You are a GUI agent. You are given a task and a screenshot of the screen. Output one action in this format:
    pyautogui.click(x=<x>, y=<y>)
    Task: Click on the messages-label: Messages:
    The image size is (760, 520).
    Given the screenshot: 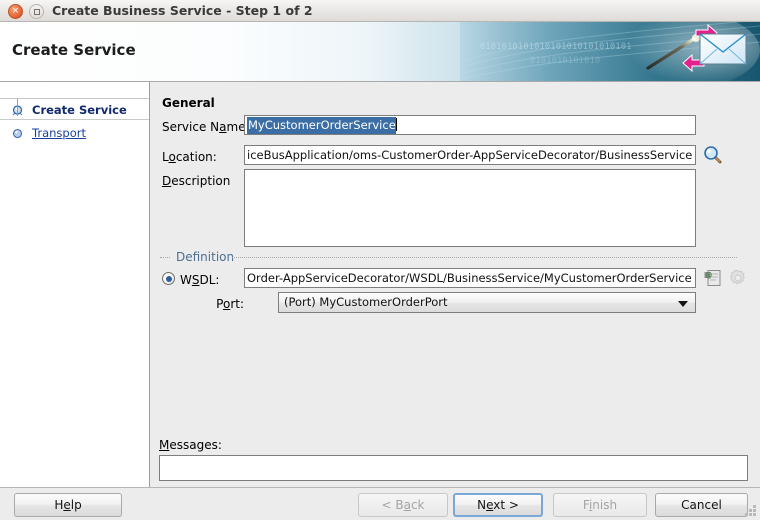 What is the action you would take?
    pyautogui.click(x=190, y=445)
    